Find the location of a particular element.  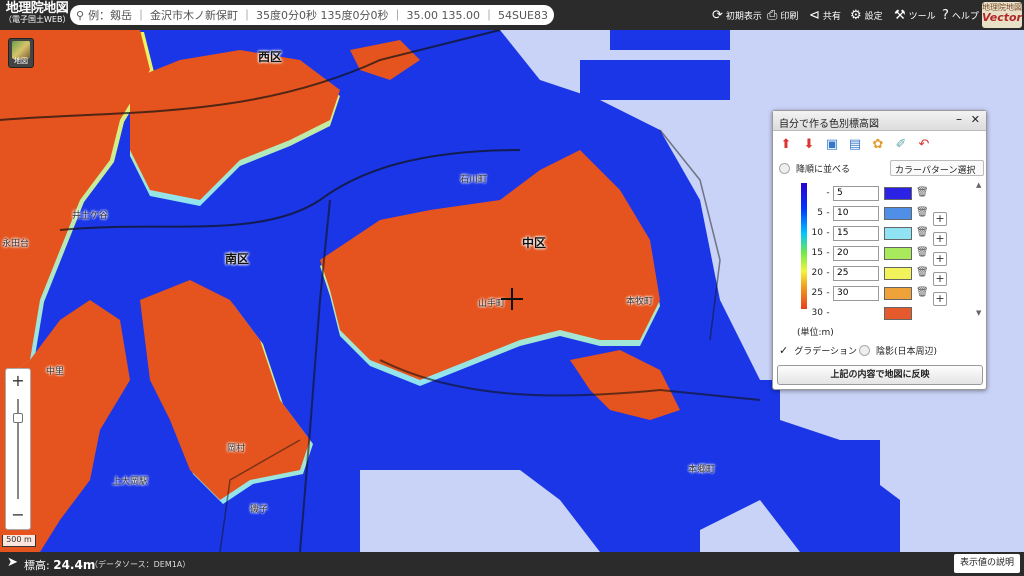

vector-map-link: 地理院地図 Vector is located at coordinates (1002, 15).